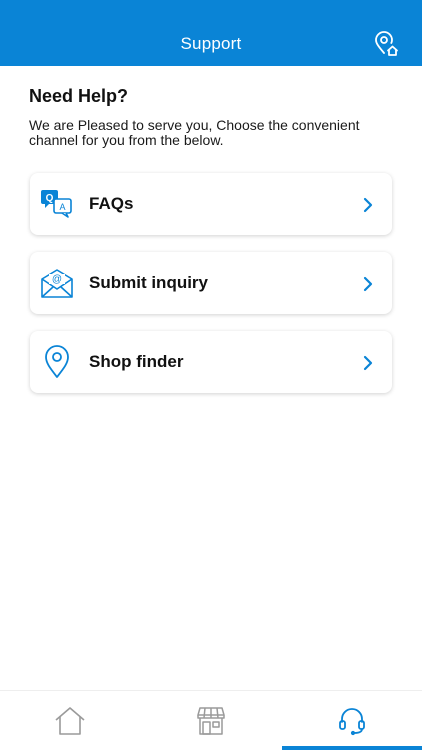 This screenshot has width=422, height=750. I want to click on location-pin-icon, so click(57, 361).